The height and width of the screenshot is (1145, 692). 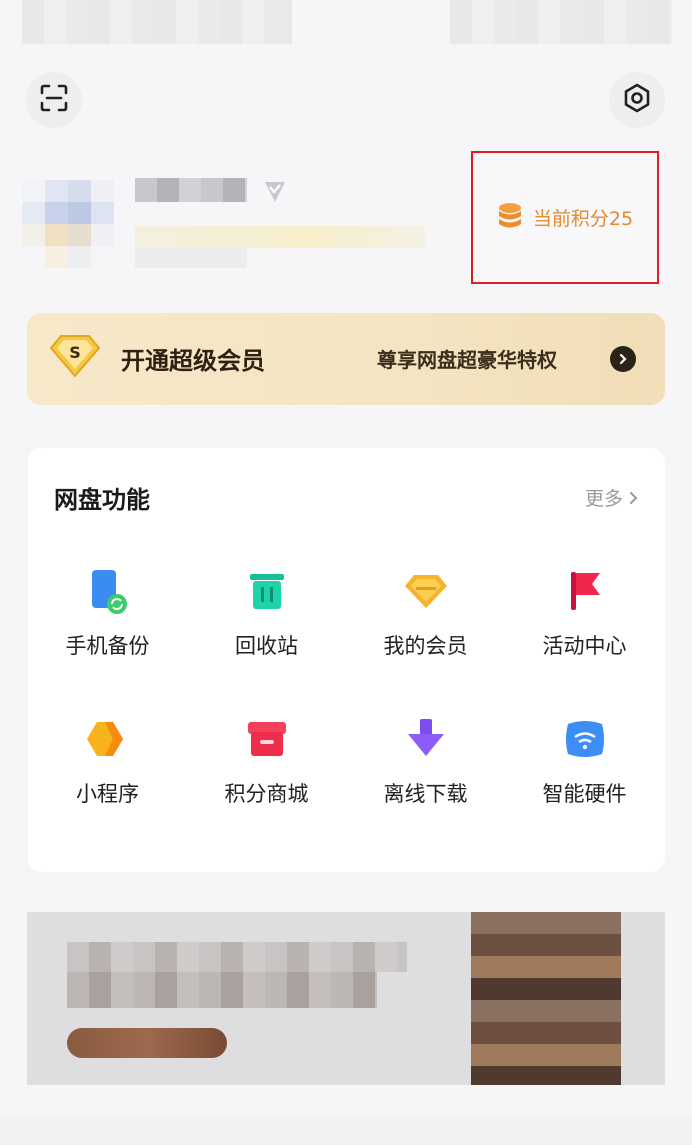 What do you see at coordinates (275, 191) in the screenshot?
I see `vip-check-icon` at bounding box center [275, 191].